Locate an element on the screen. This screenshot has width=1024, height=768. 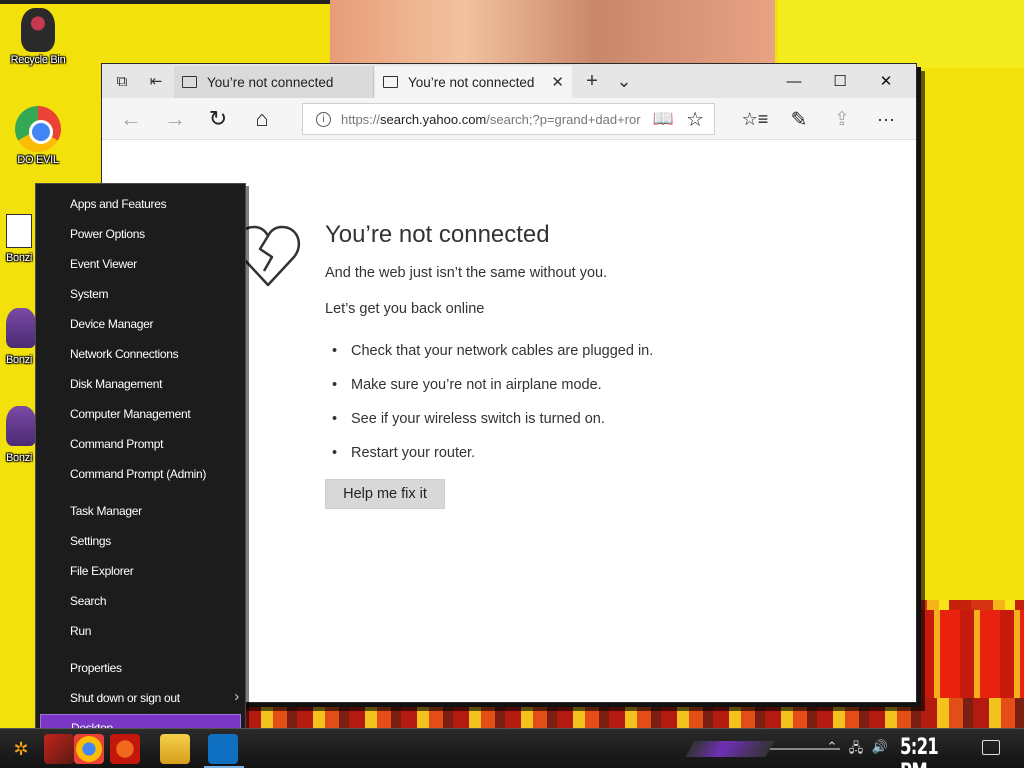
back-button: ← is located at coordinates (131, 119).